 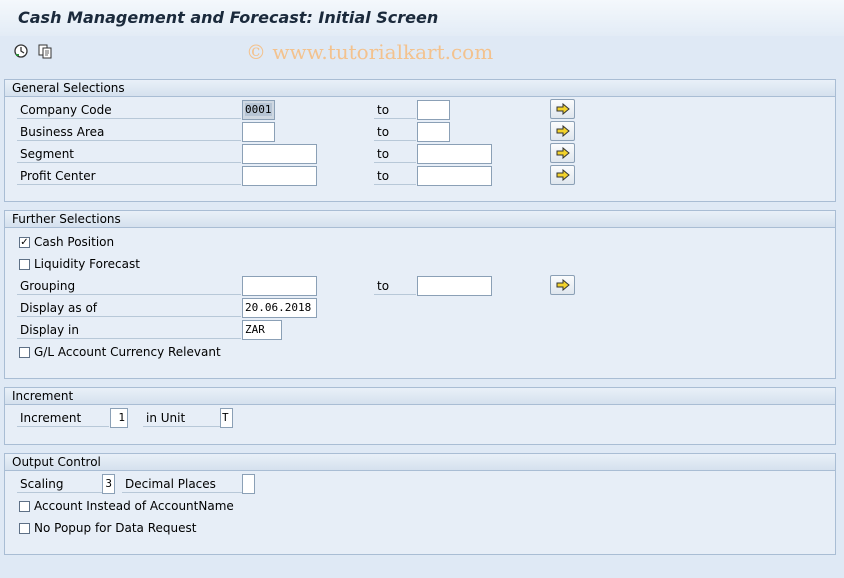 What do you see at coordinates (420, 88) in the screenshot?
I see `group-header: General Selections` at bounding box center [420, 88].